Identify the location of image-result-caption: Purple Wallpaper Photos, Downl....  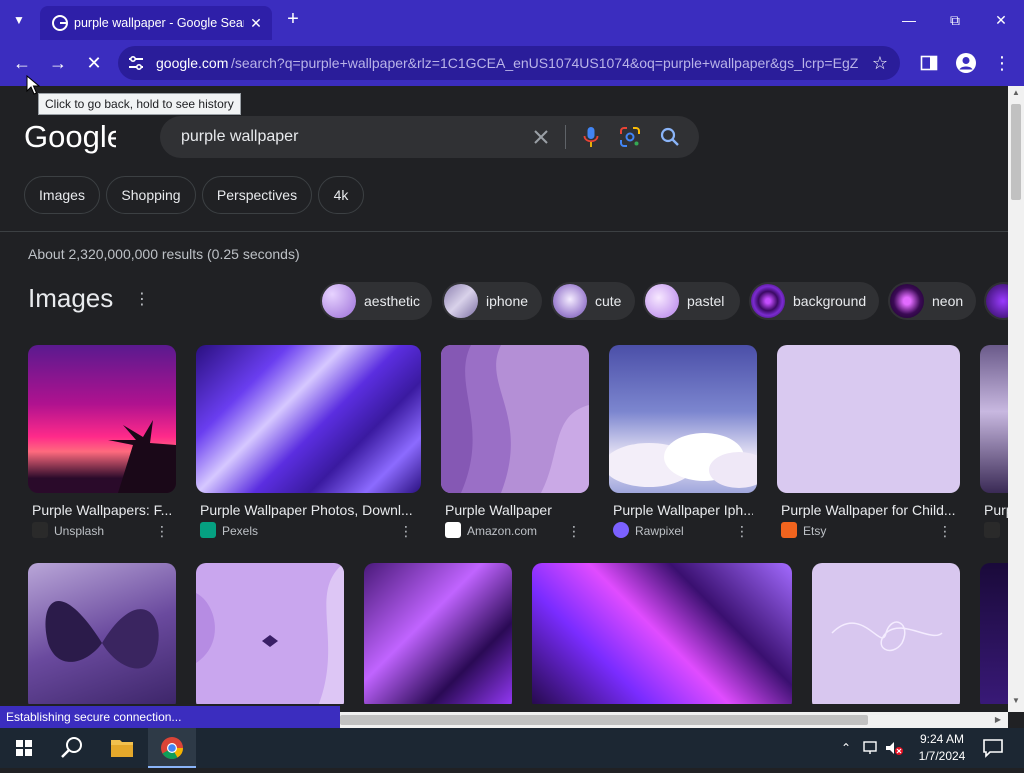
(306, 510).